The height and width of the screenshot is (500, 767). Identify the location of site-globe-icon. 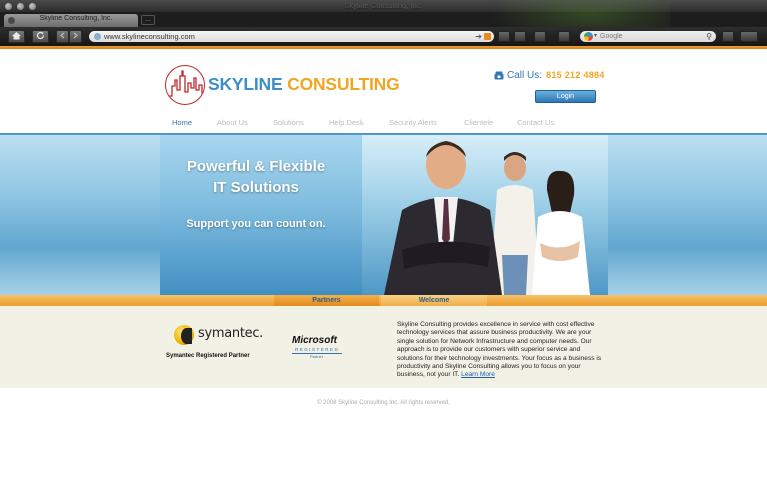
(97, 36).